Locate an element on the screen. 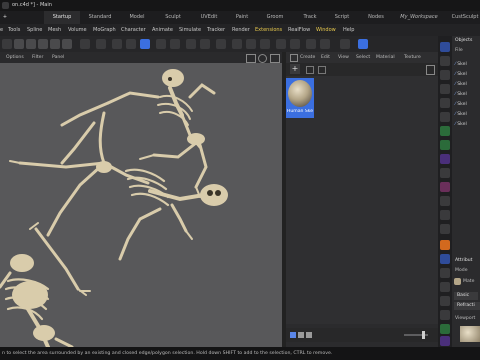 The width and height of the screenshot is (480, 360). material-tag-icon is located at coordinates (445, 187).